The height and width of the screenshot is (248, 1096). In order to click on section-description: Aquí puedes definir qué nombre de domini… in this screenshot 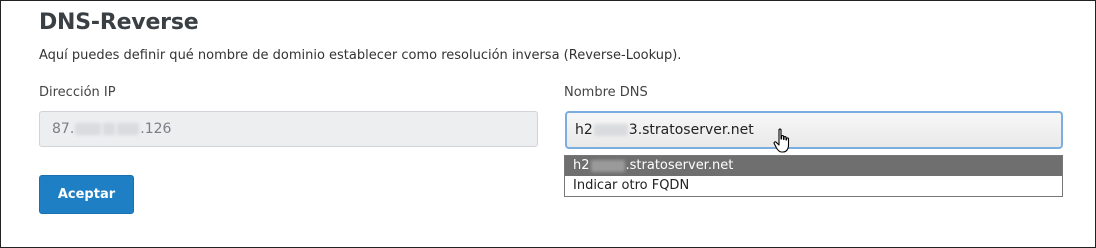, I will do `click(360, 55)`.